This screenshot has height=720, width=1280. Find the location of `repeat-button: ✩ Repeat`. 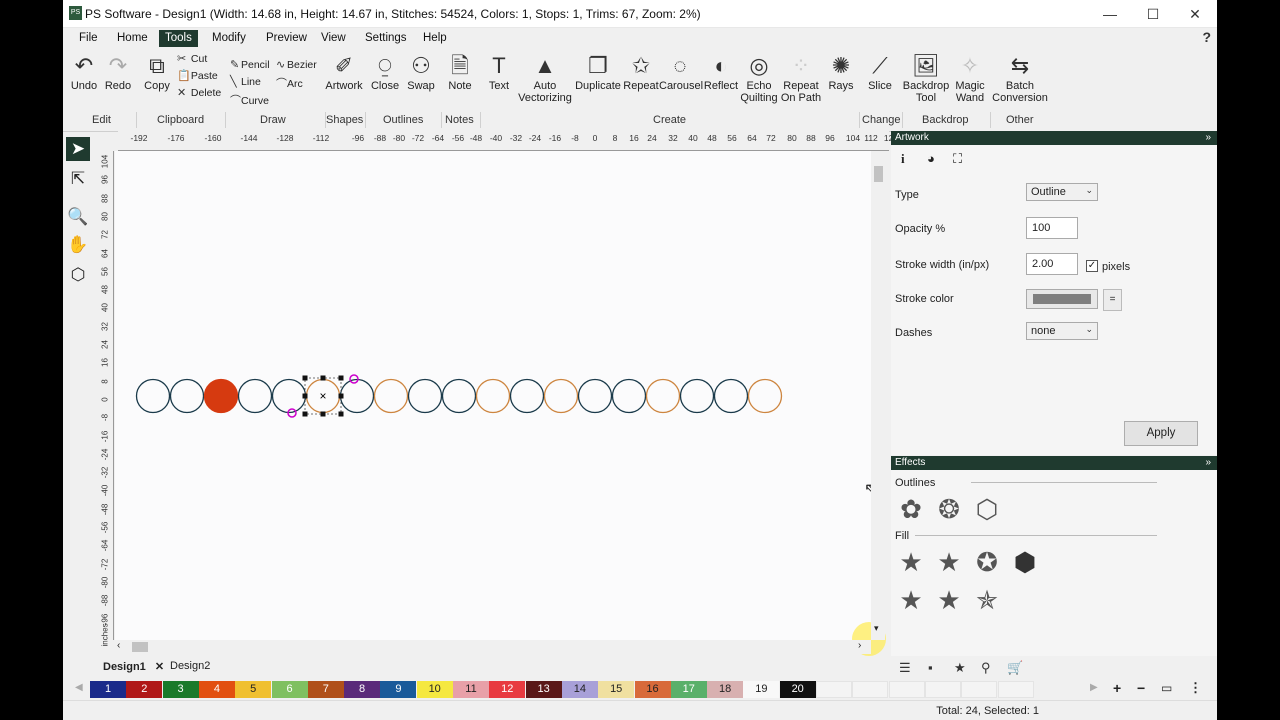

repeat-button: ✩ Repeat is located at coordinates (641, 72).